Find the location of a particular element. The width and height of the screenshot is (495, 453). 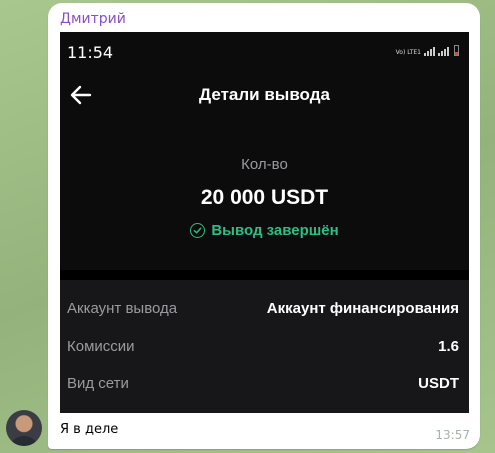

status-text: Вывод завершён is located at coordinates (275, 230).